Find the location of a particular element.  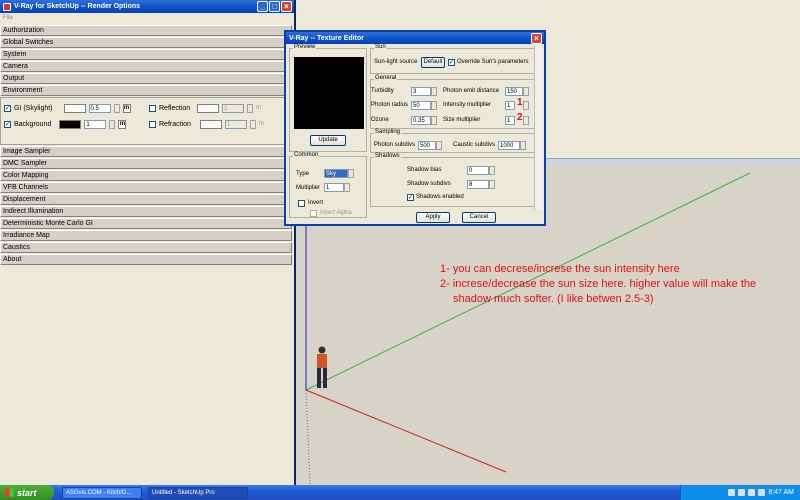

shadow-bias-spinner is located at coordinates (492, 170).